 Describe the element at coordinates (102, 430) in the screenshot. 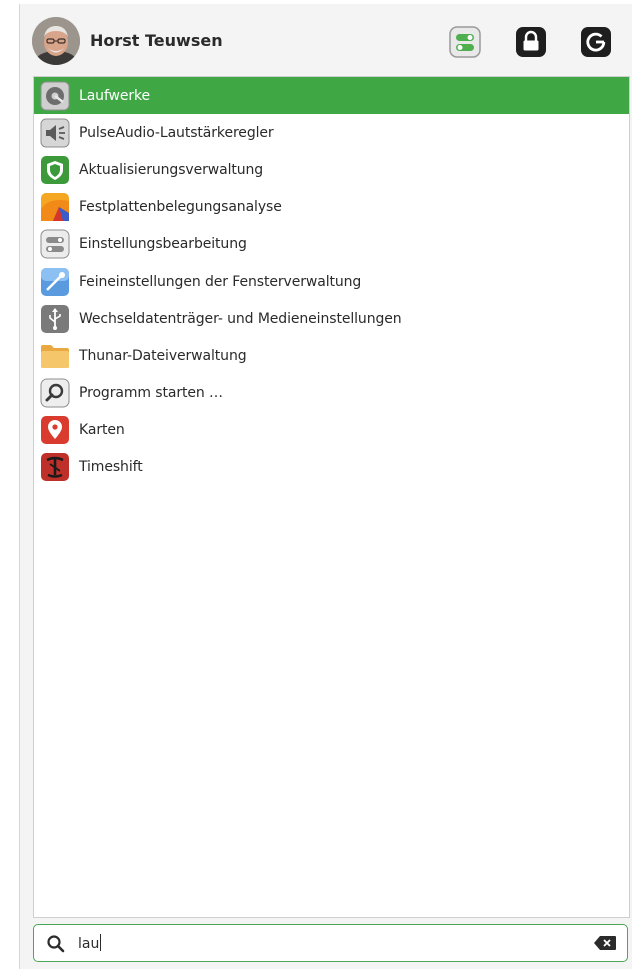

I see `result-label: Karten` at that location.